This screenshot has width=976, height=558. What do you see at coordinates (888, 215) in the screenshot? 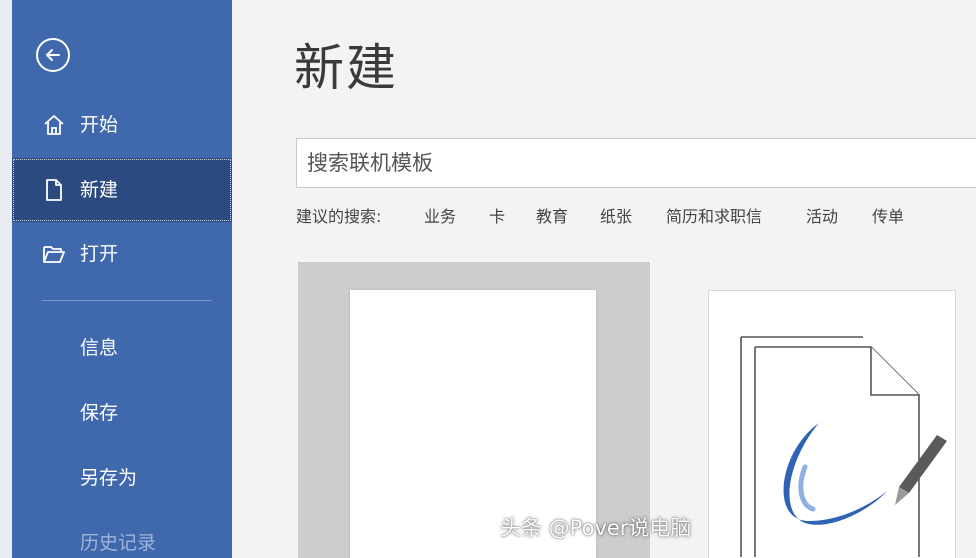
I see `suggestion-link: 传单` at bounding box center [888, 215].